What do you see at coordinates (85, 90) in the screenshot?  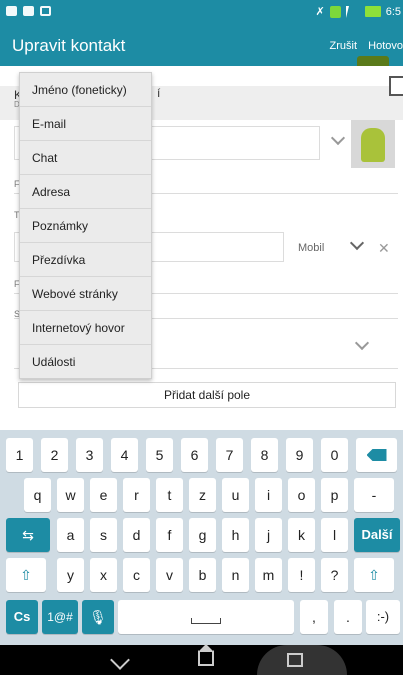 I see `dropdown-item: Jméno (foneticky)` at bounding box center [85, 90].